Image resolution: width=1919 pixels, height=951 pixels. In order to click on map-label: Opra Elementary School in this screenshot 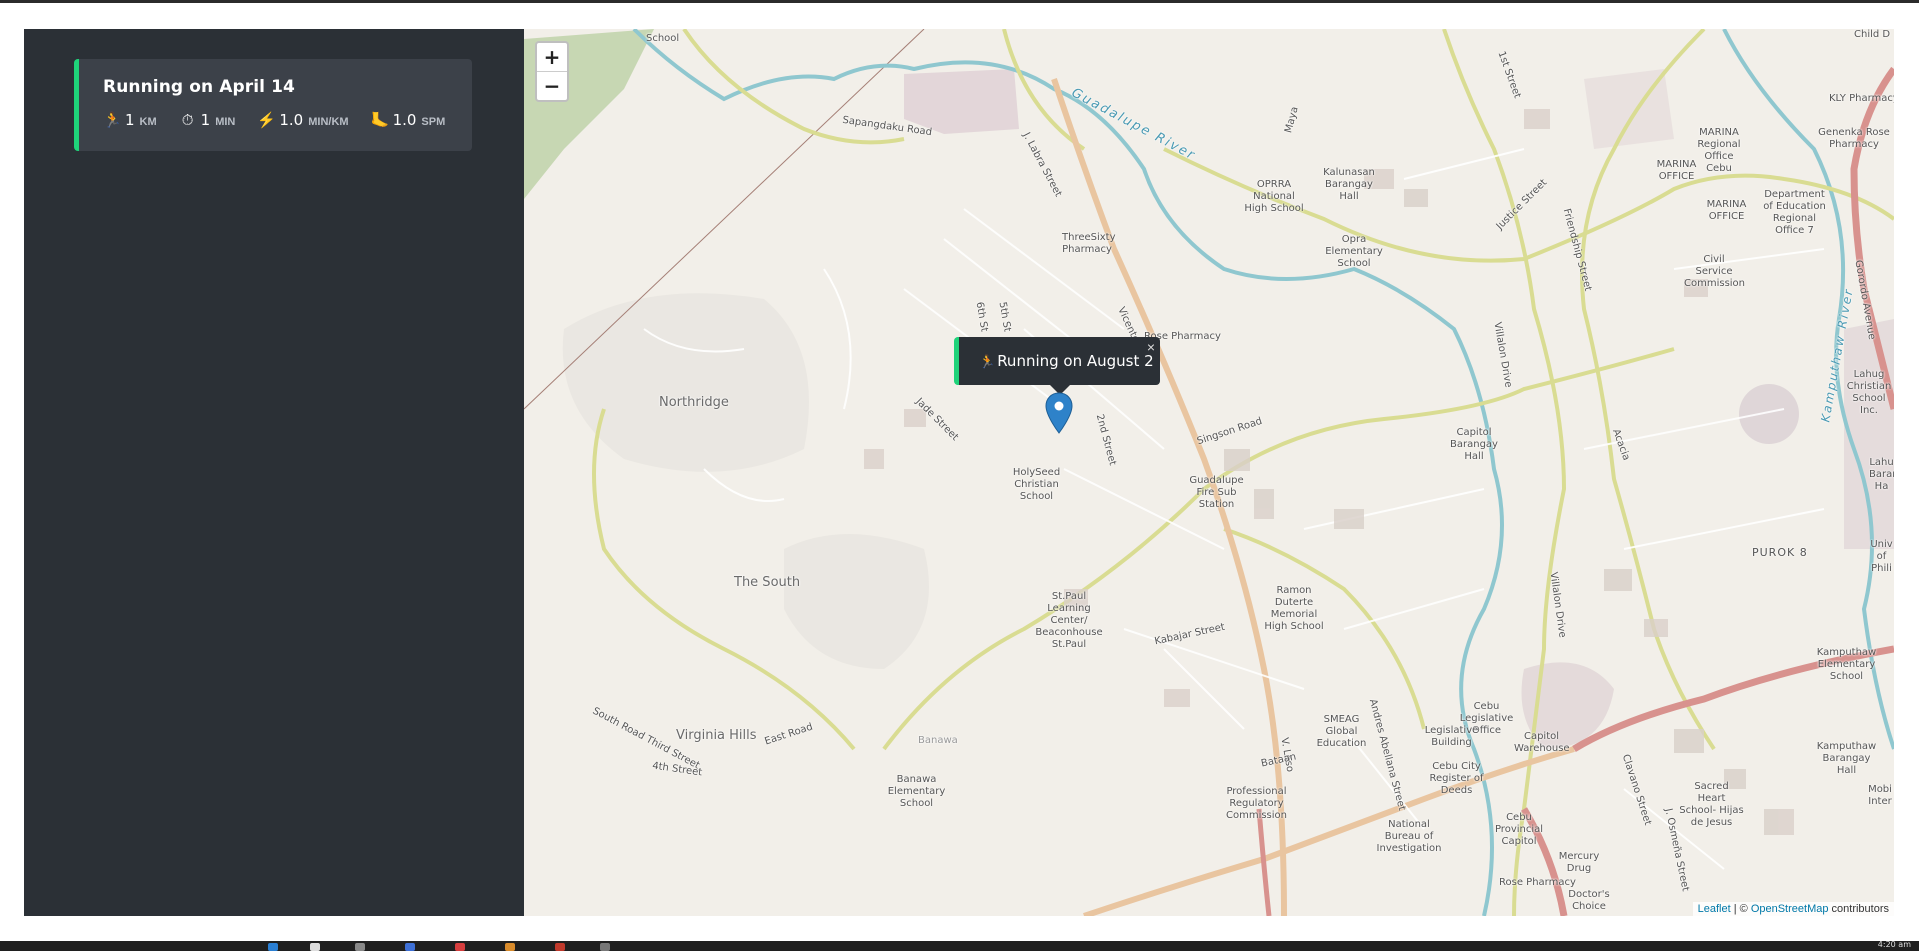, I will do `click(1354, 251)`.